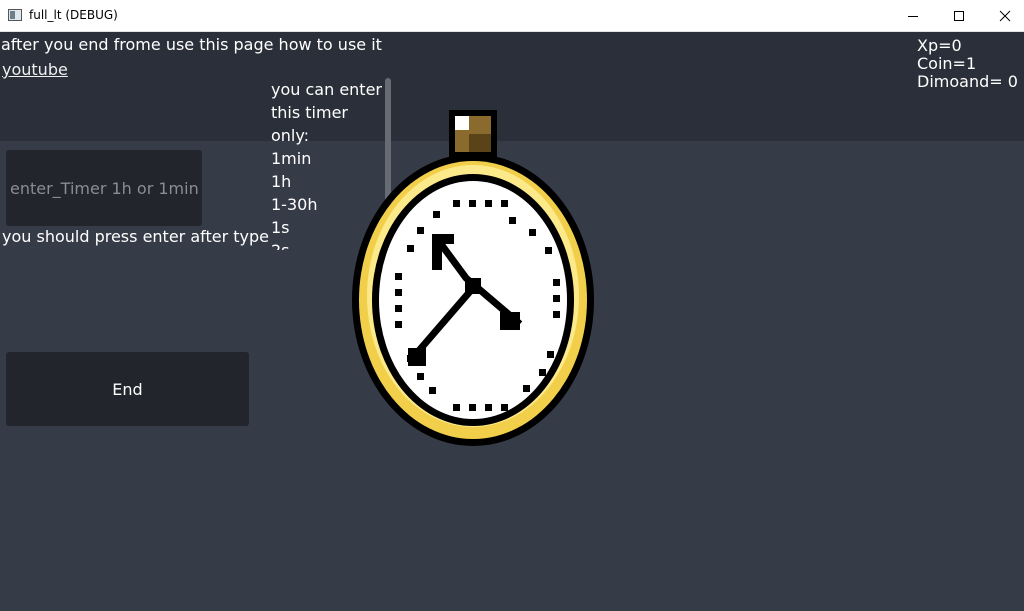 The image size is (1024, 611). Describe the element at coordinates (15, 15) in the screenshot. I see `app-window-icon` at that location.